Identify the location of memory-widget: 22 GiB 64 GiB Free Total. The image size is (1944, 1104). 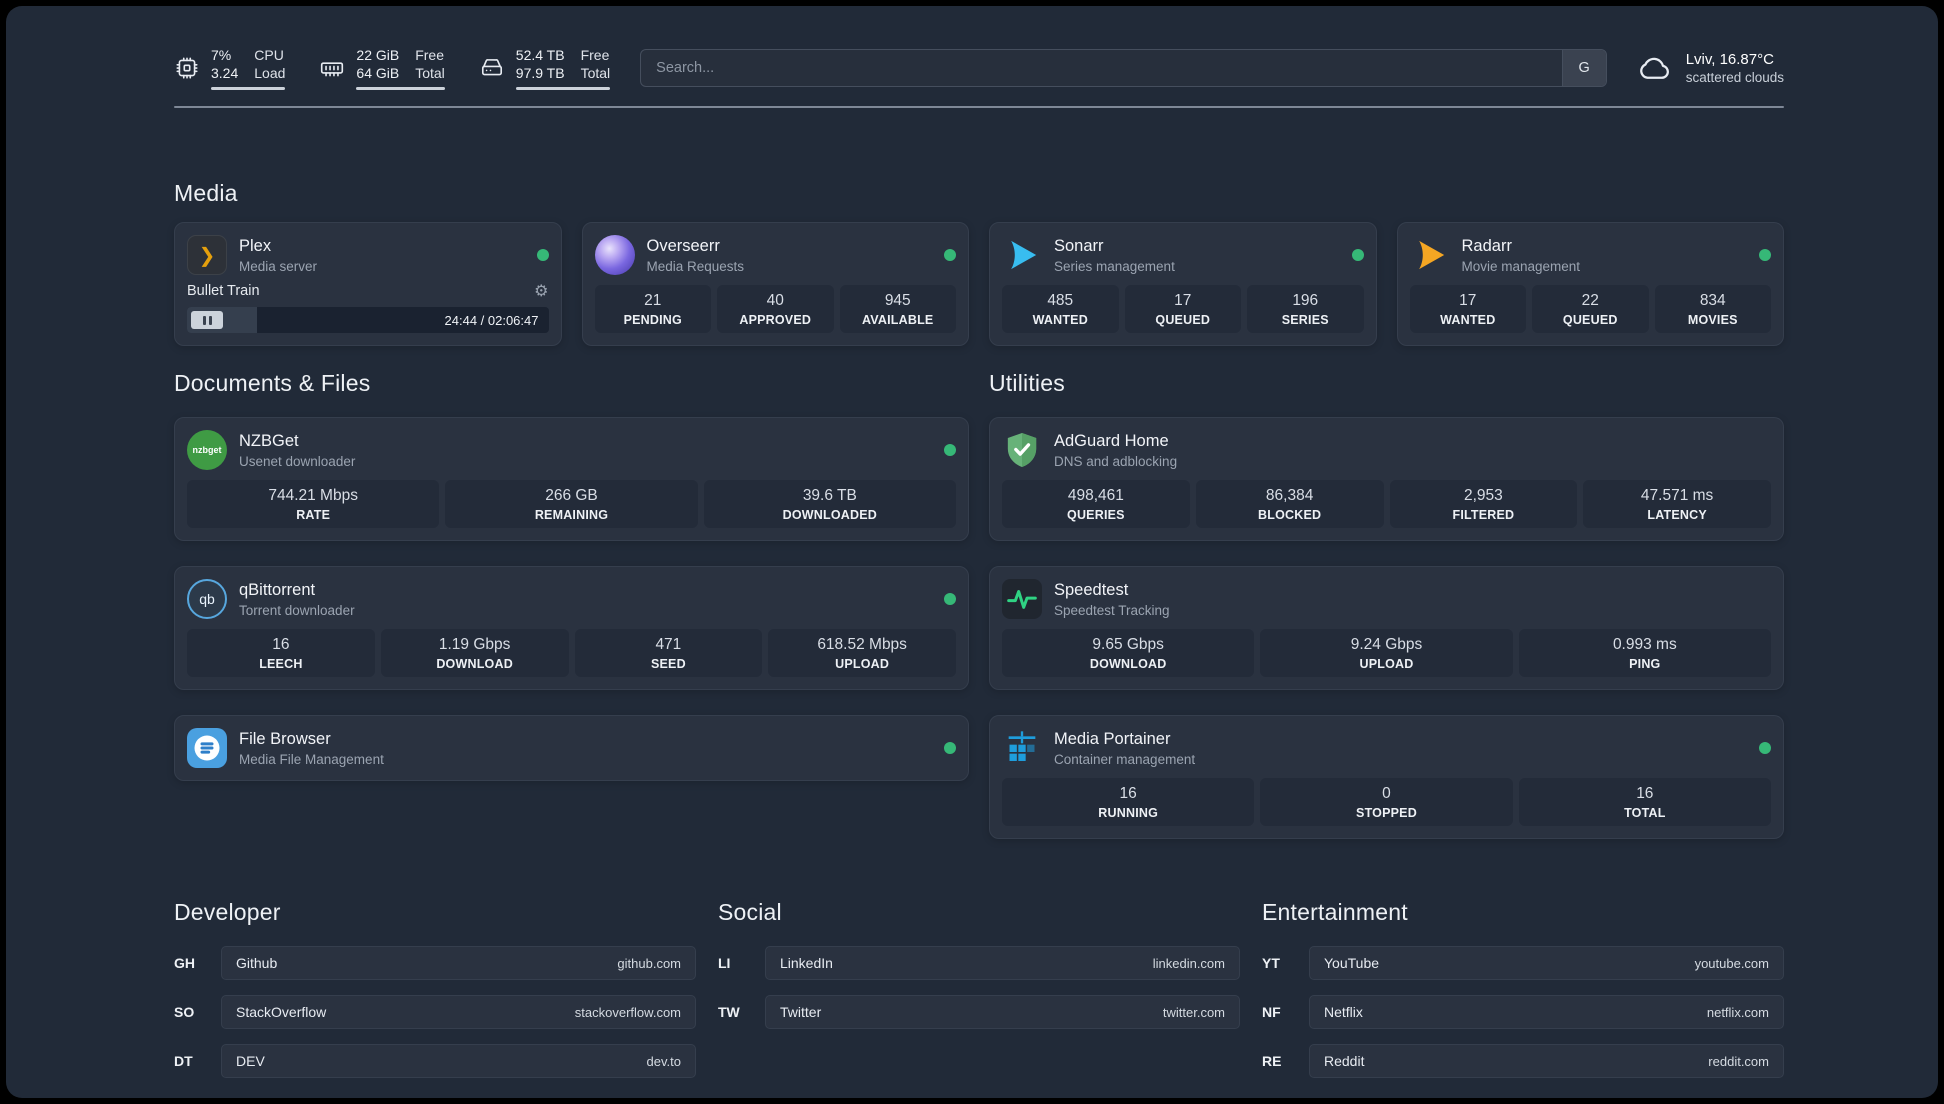
(382, 68).